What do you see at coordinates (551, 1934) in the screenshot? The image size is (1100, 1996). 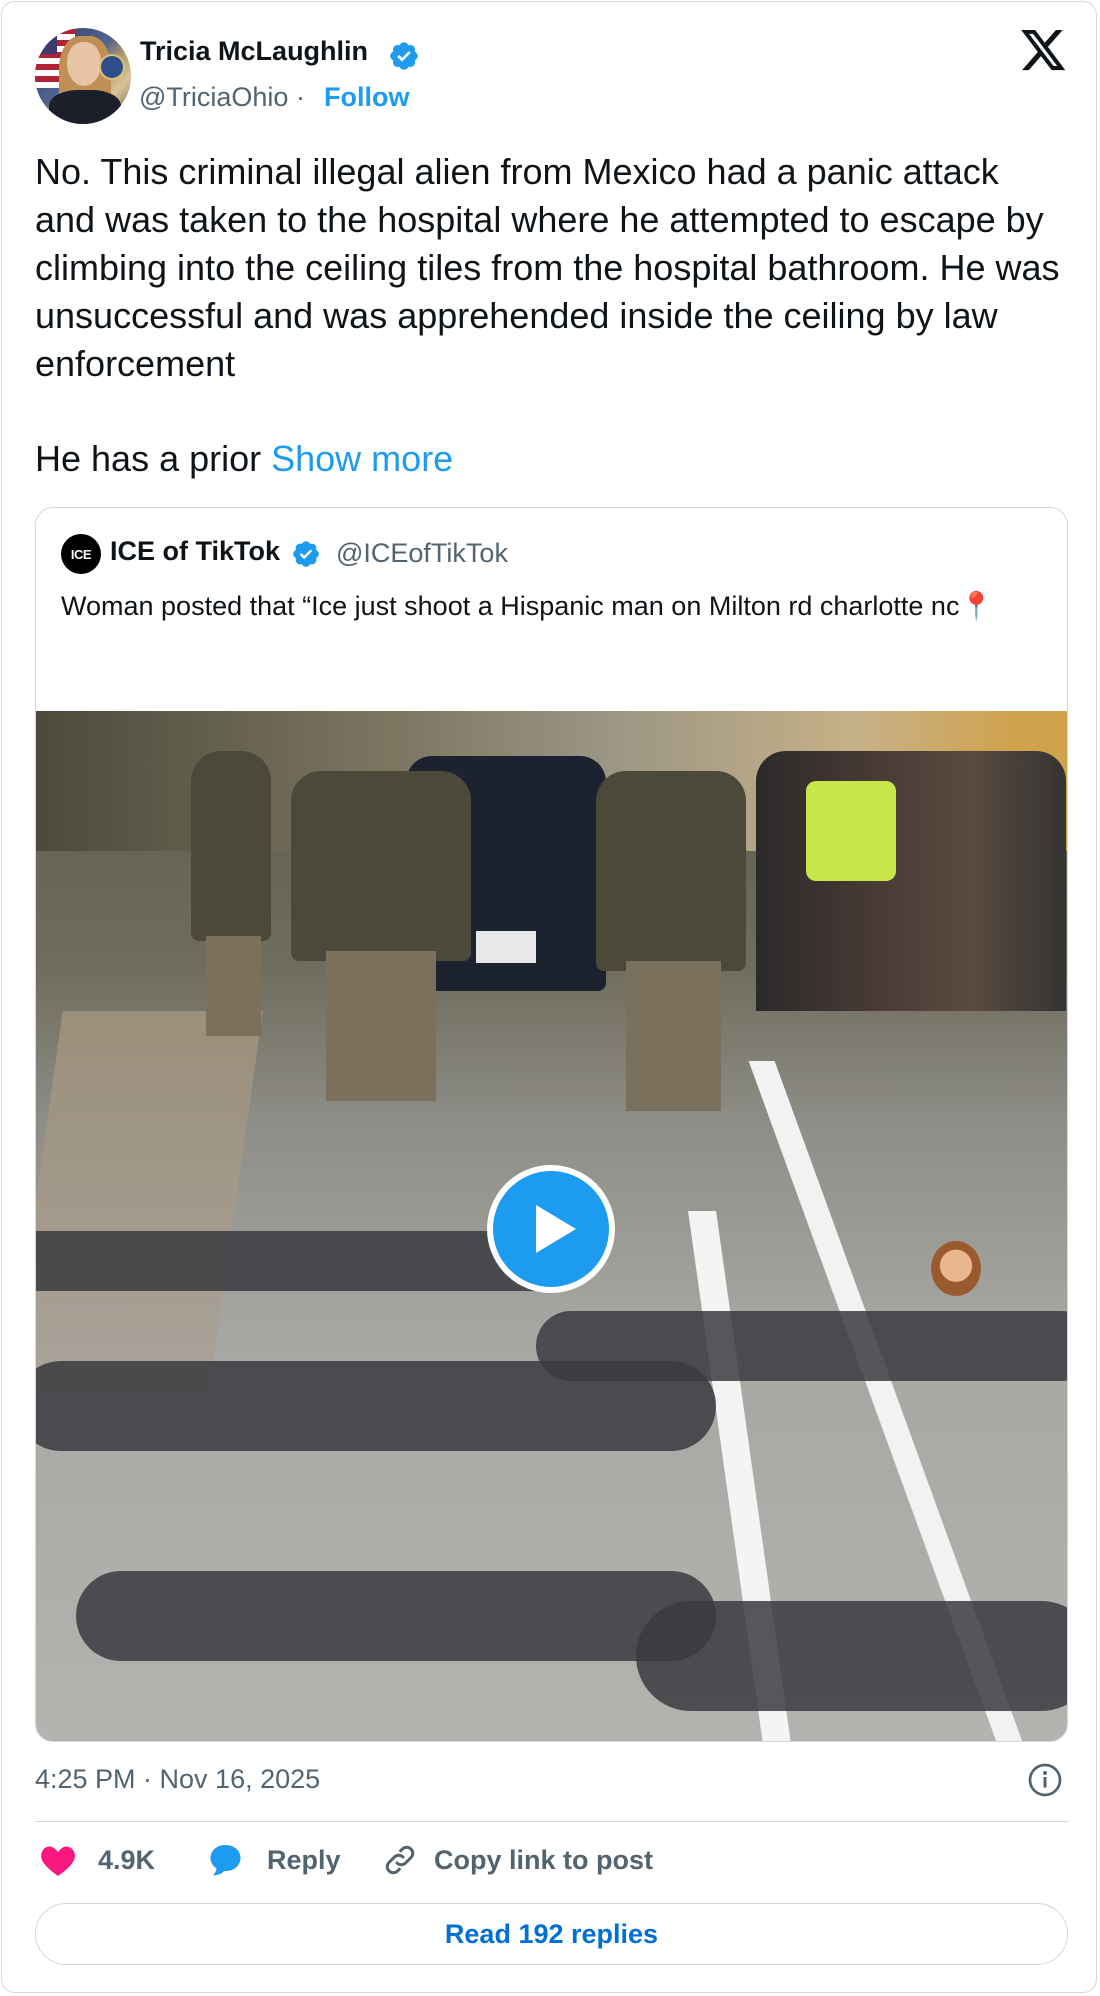 I see `read-replies-button: Read 192 replies` at bounding box center [551, 1934].